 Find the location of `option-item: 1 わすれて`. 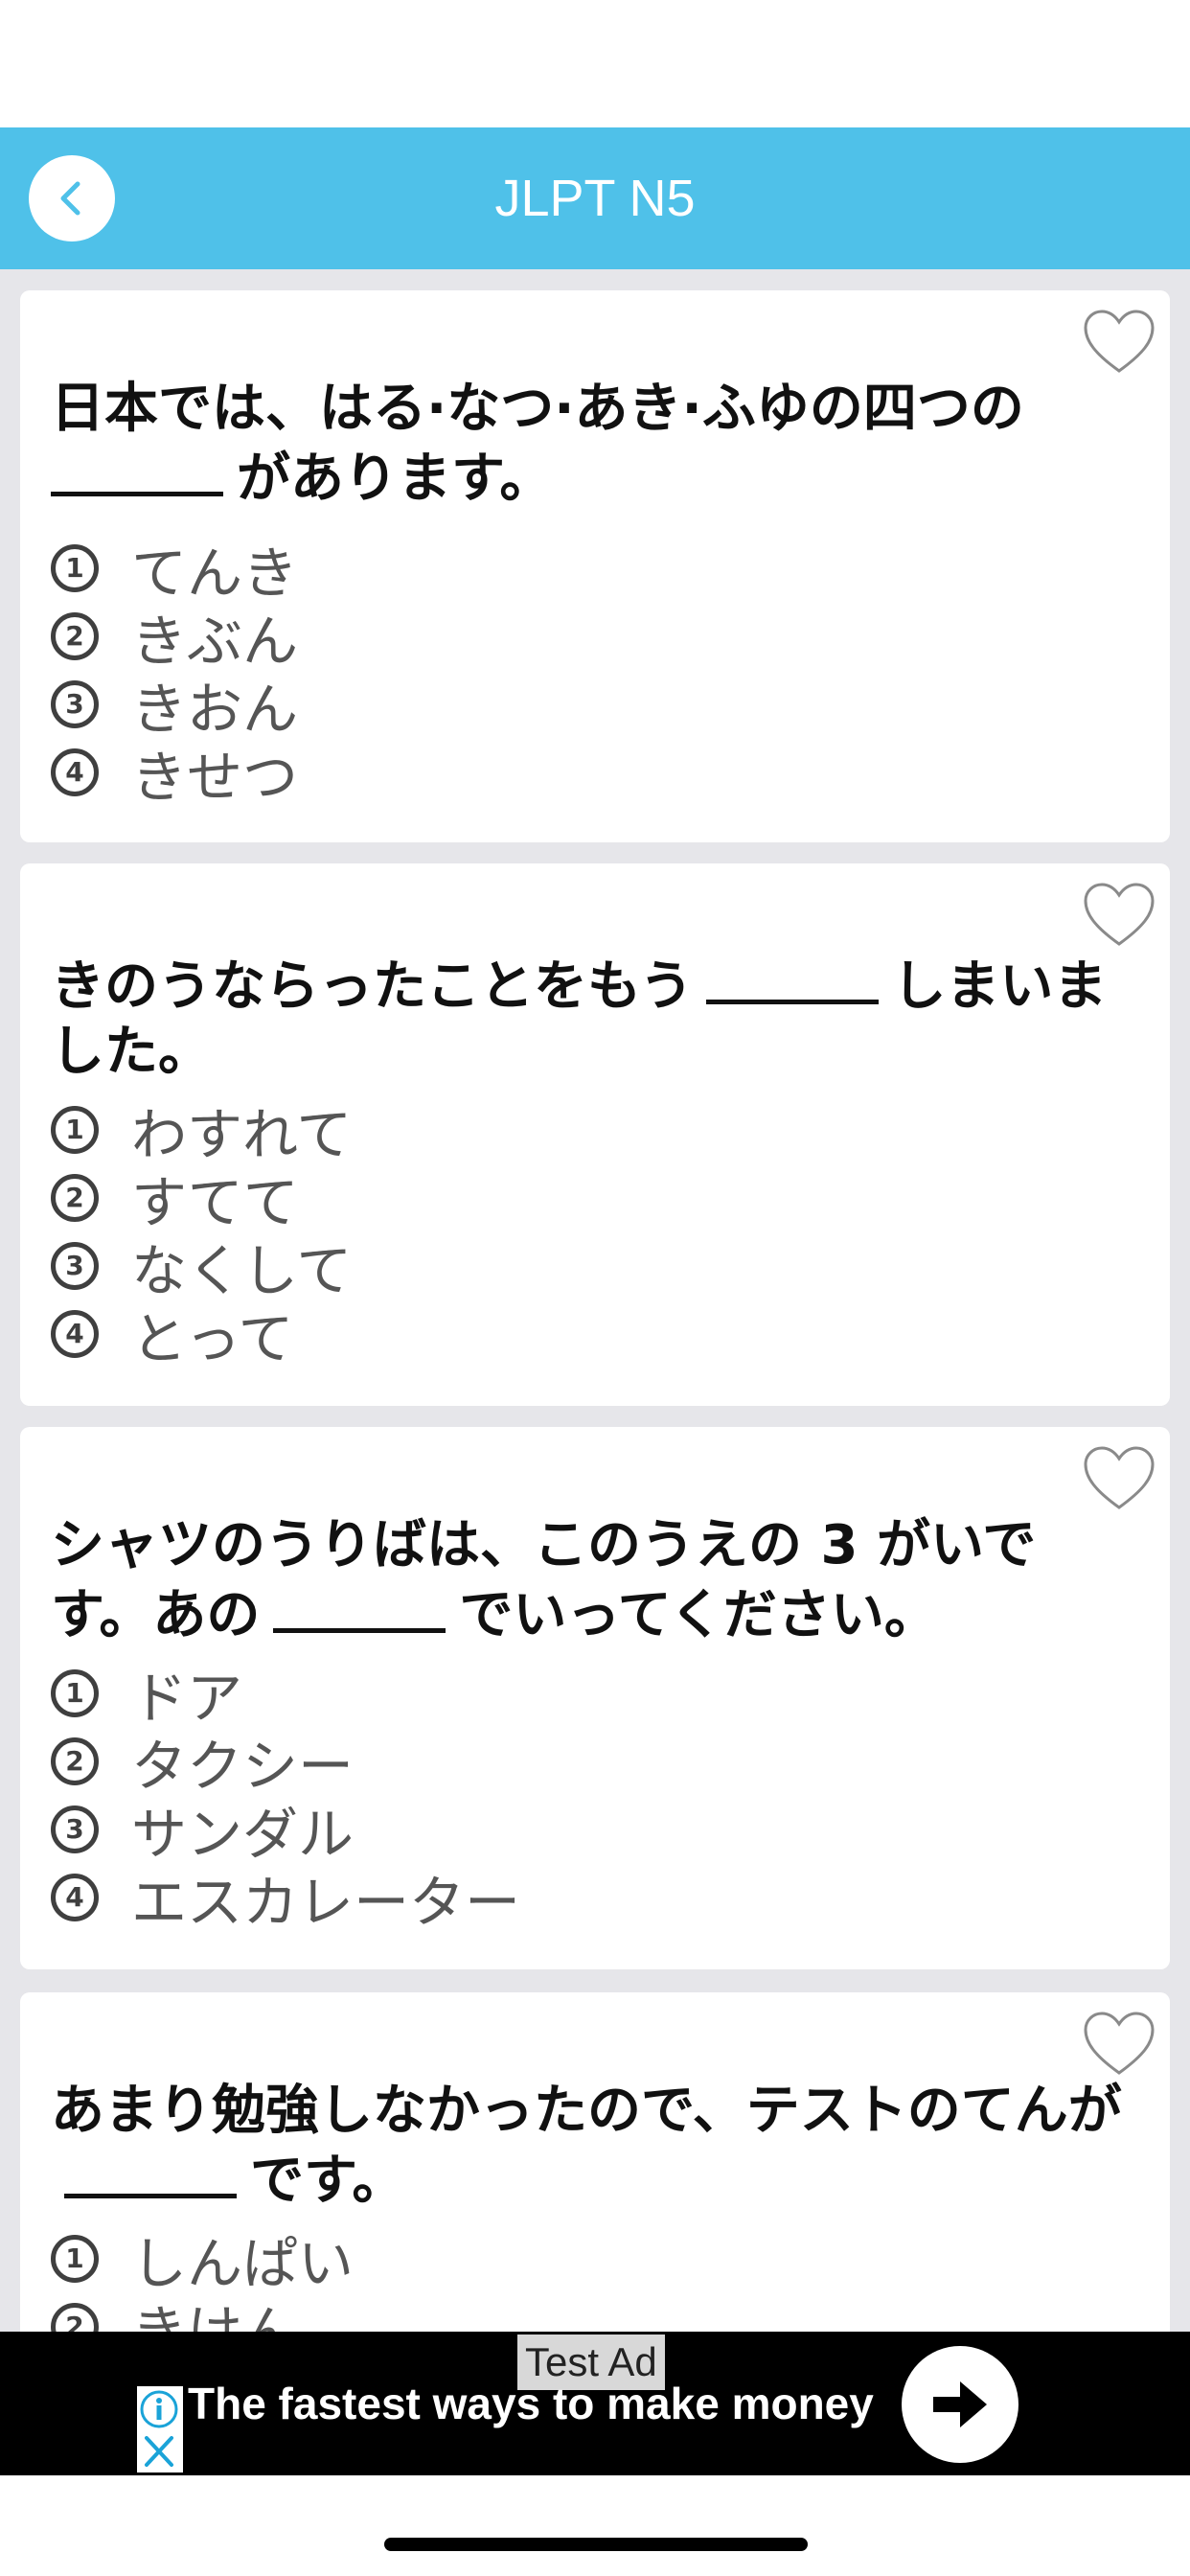

option-item: 1 わすれて is located at coordinates (202, 1131).